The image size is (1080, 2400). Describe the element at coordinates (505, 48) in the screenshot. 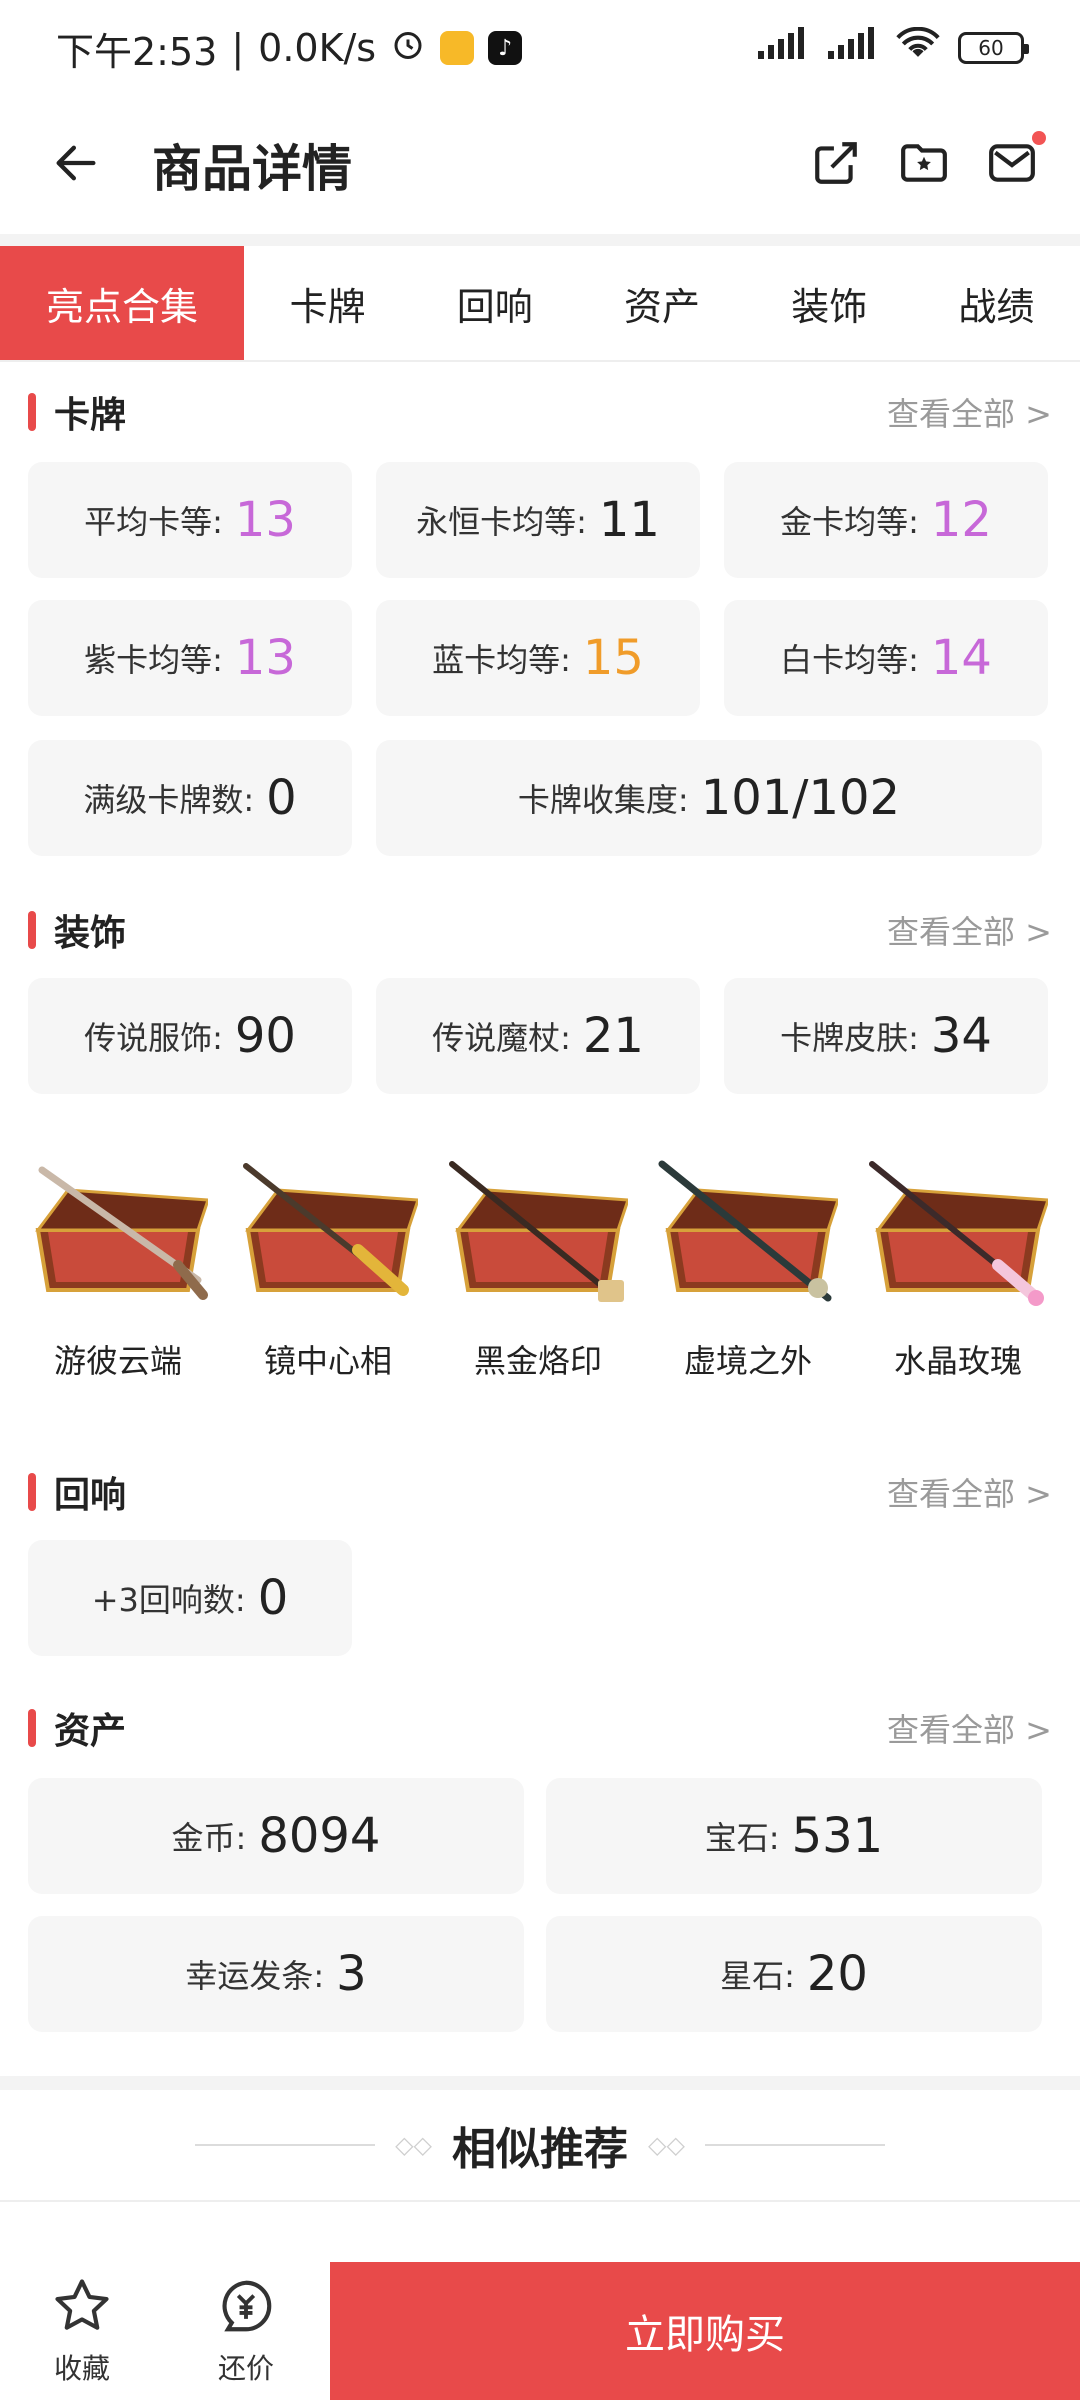

I see `tiktok-app-icon: ♪` at that location.